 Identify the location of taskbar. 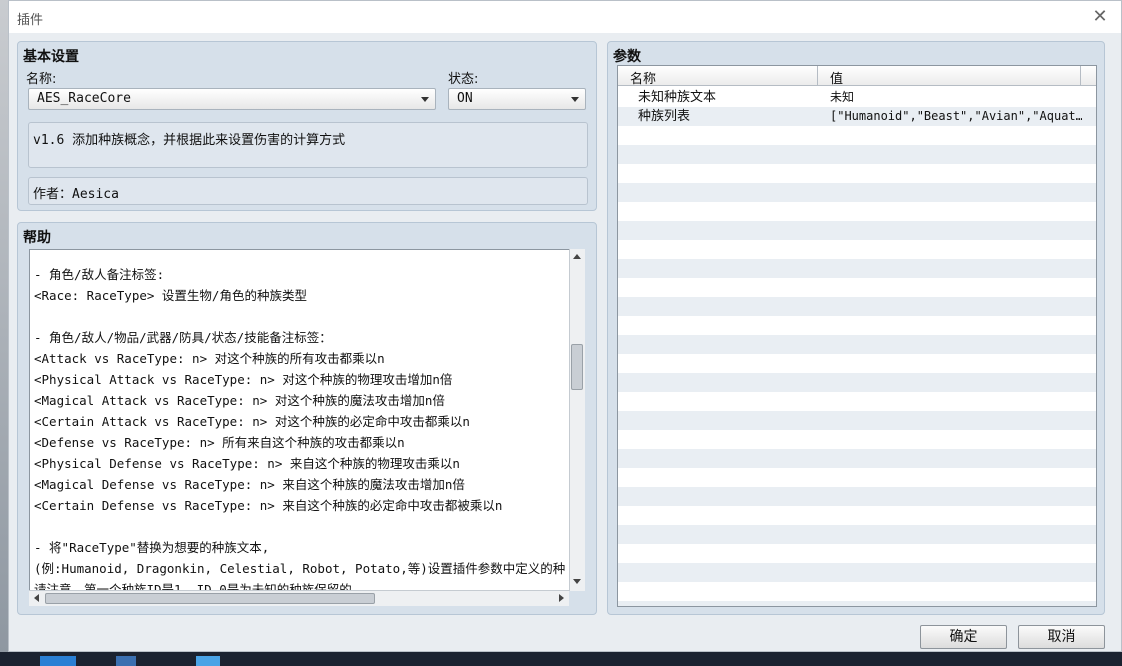
(561, 659).